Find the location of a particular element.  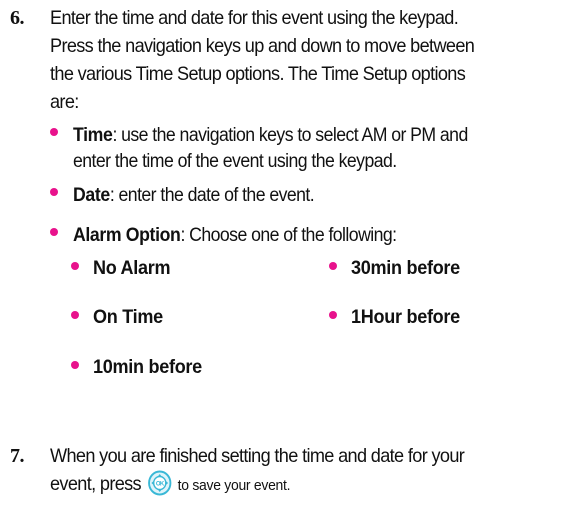

alarm-option-label: 30min before is located at coordinates (405, 268).